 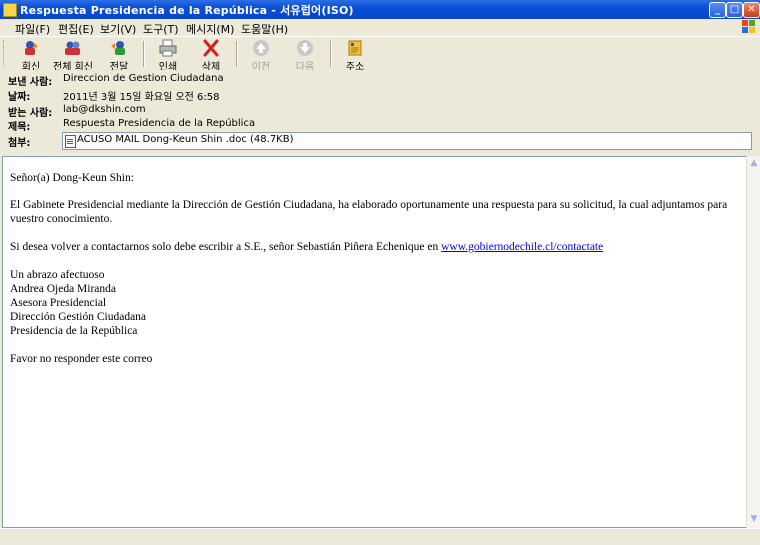 I want to click on date-value: 2011년 3월 15일 화요일 오전 6:58, so click(x=141, y=97).